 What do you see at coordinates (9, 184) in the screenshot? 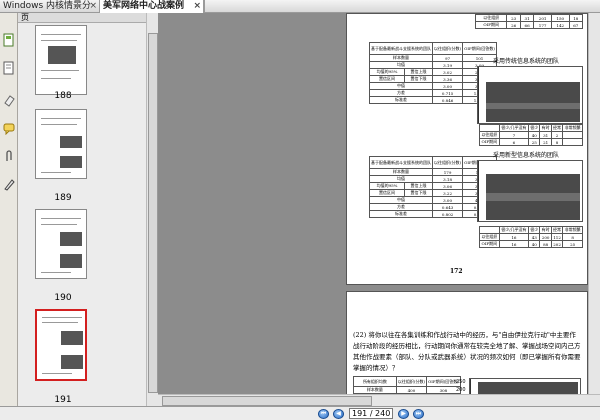
I see `pen-icon` at bounding box center [9, 184].